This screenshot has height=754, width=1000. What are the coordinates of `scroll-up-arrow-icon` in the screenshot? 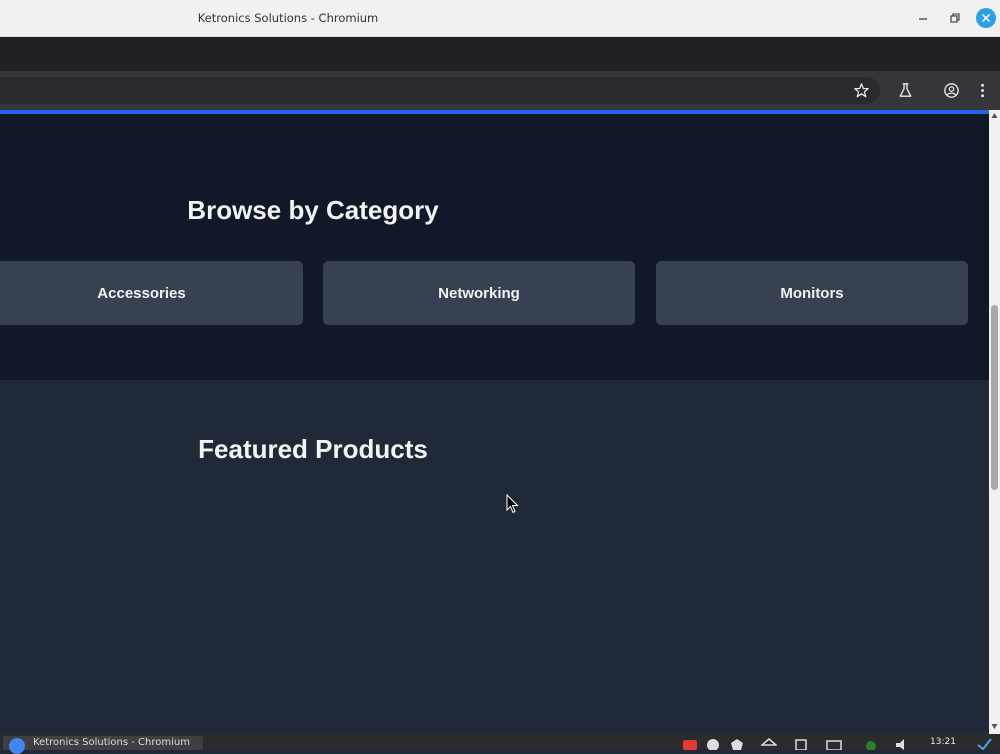 It's located at (994, 115).